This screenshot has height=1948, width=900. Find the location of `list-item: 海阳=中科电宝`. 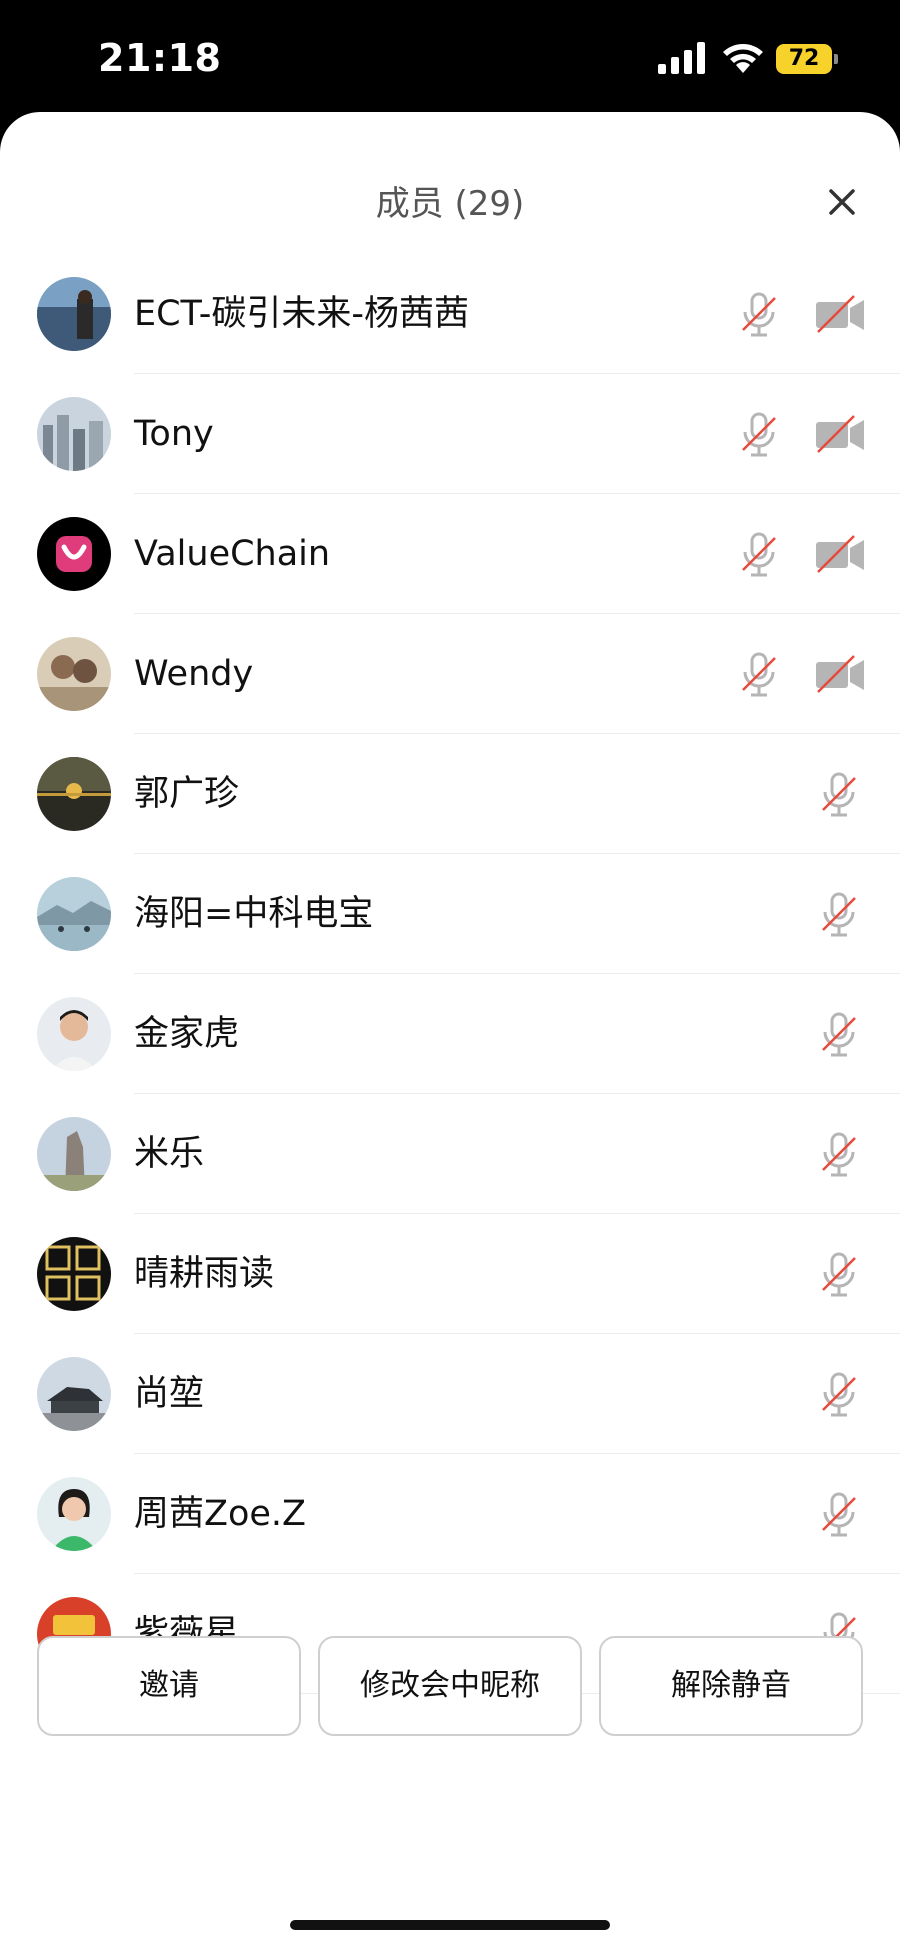

list-item: 海阳=中科电宝 is located at coordinates (450, 914).